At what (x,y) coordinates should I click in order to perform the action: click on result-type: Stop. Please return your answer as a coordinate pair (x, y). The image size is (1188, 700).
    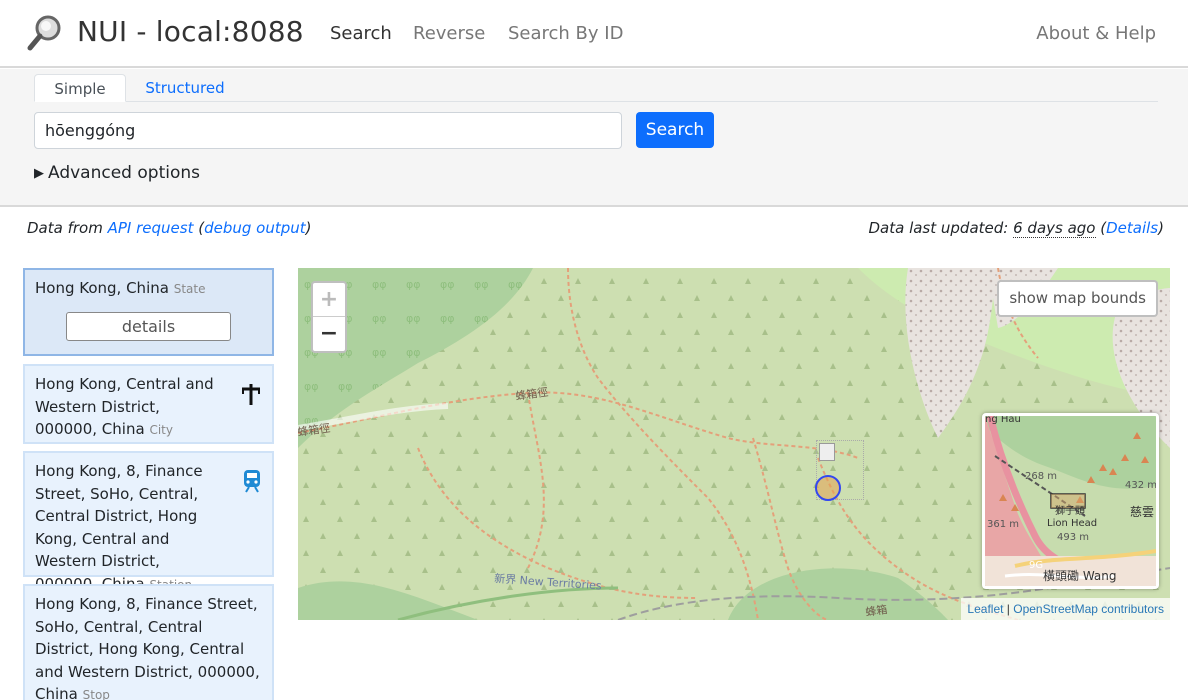
    Looking at the image, I should click on (96, 694).